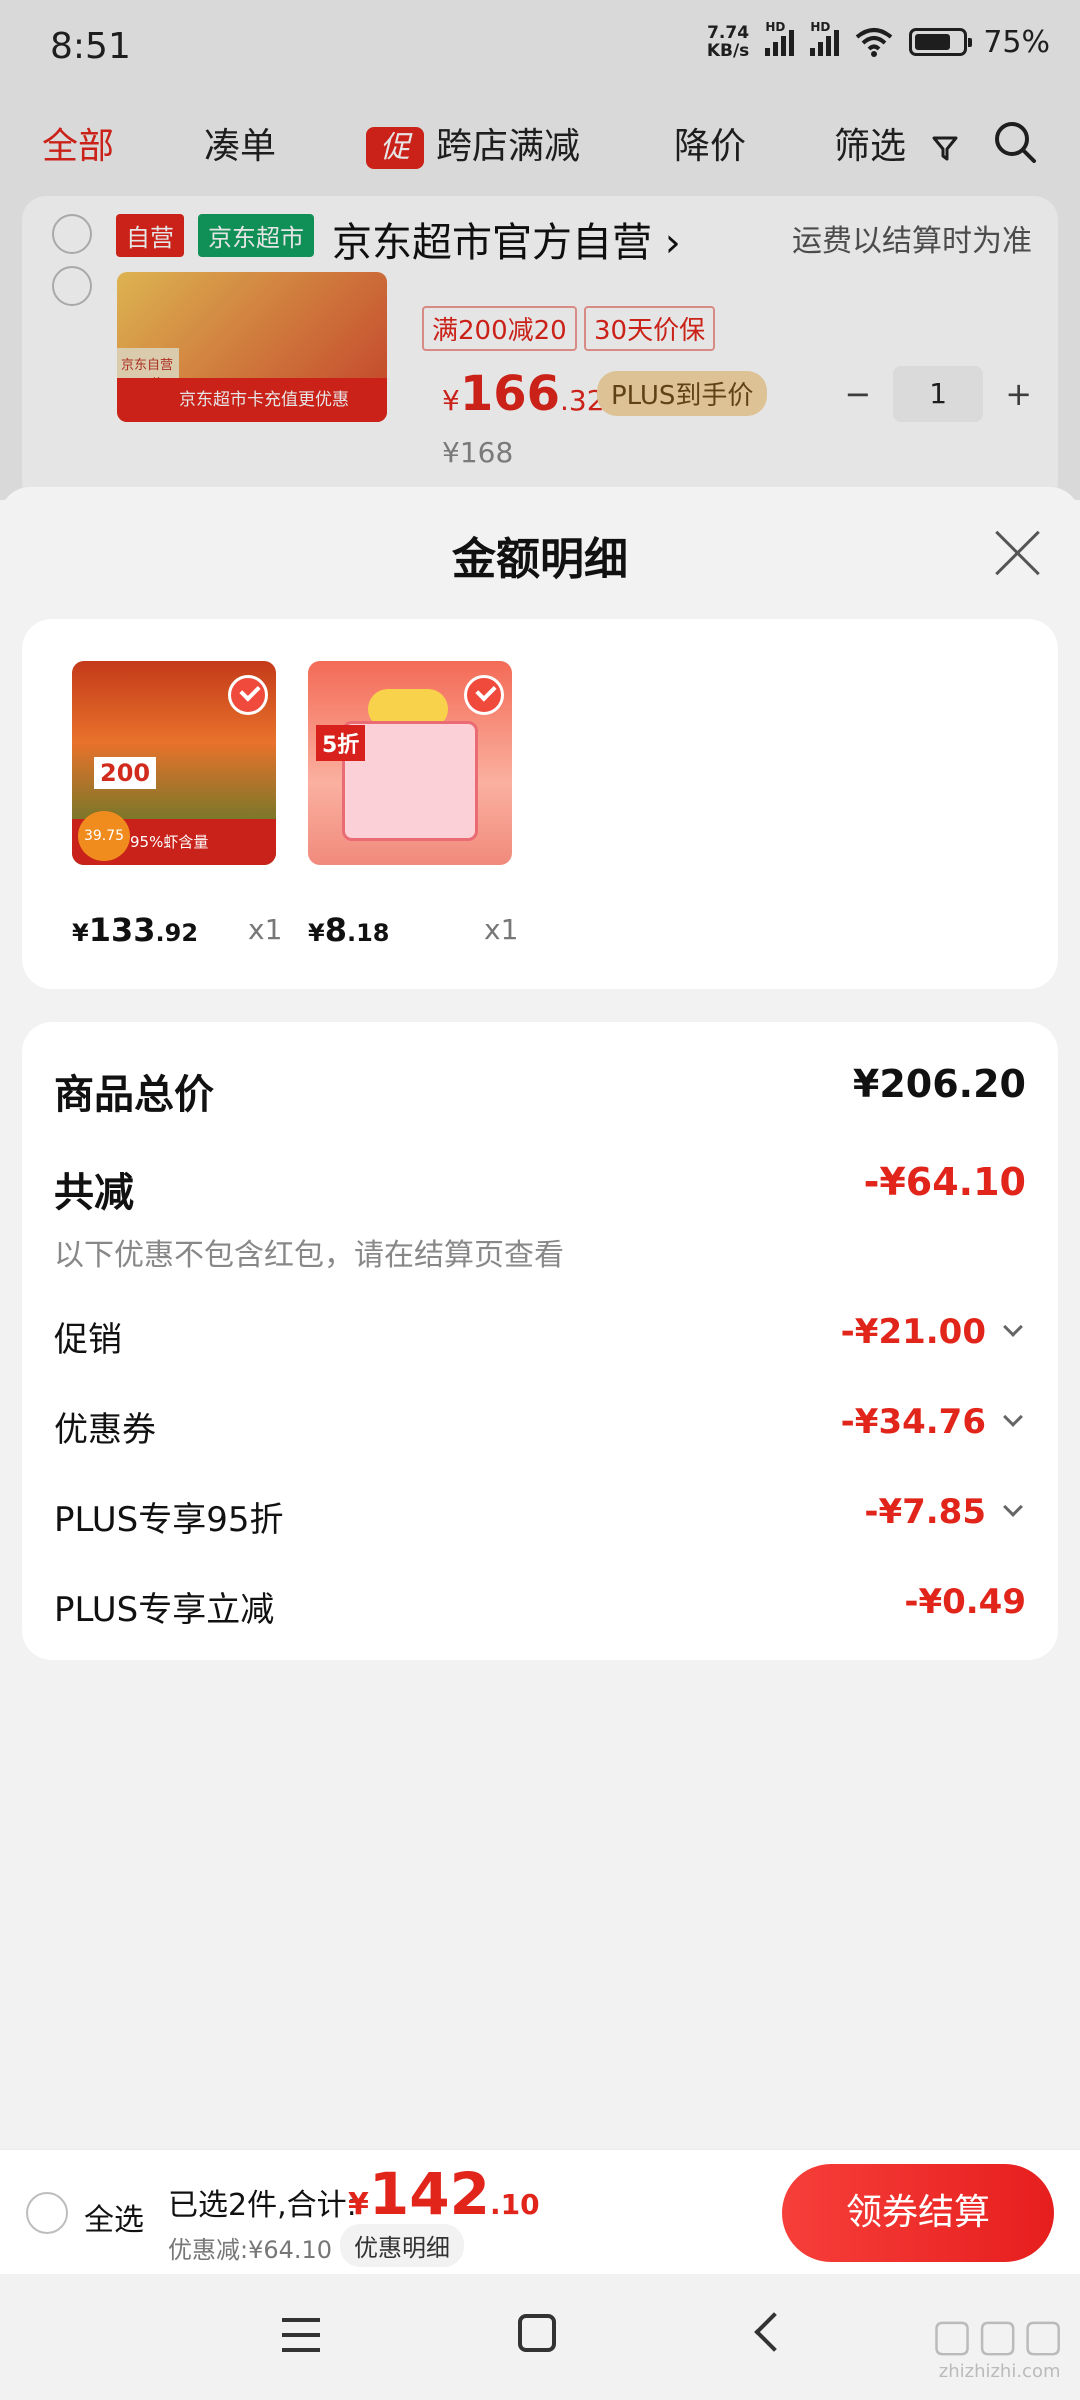  What do you see at coordinates (88, 1340) in the screenshot?
I see `promotion-label: 促销` at bounding box center [88, 1340].